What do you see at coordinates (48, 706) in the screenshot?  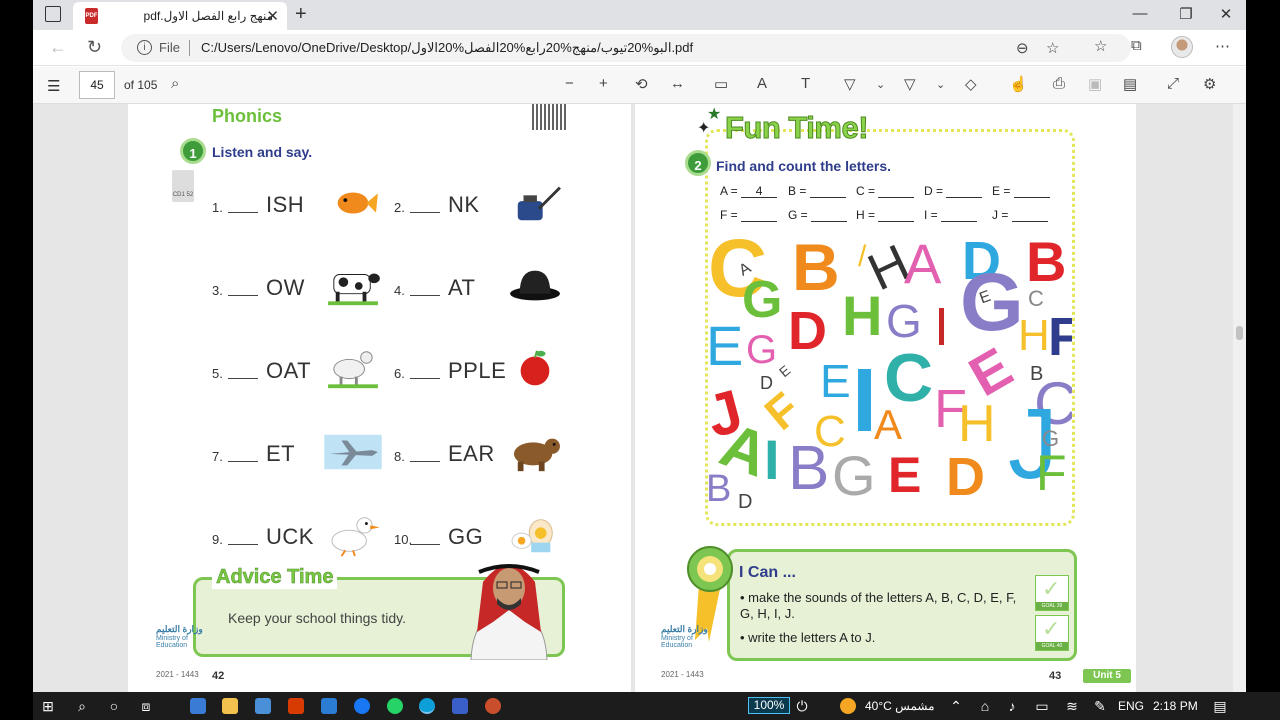 I see `windows-start-icon: ⊞` at bounding box center [48, 706].